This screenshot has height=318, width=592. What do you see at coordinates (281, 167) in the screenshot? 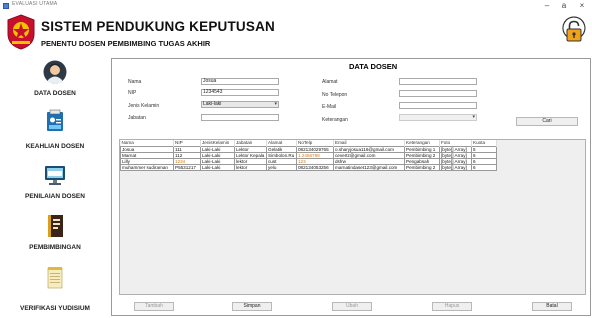
I see `cell-alamat: yelu` at bounding box center [281, 167].